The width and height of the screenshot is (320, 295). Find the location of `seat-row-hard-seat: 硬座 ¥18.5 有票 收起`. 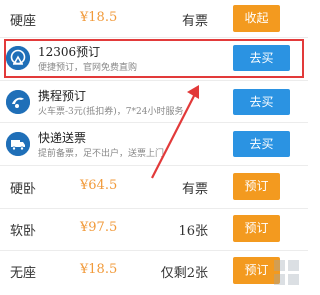

seat-row-hard-seat: 硬座 ¥18.5 有票 收起 is located at coordinates (154, 20).